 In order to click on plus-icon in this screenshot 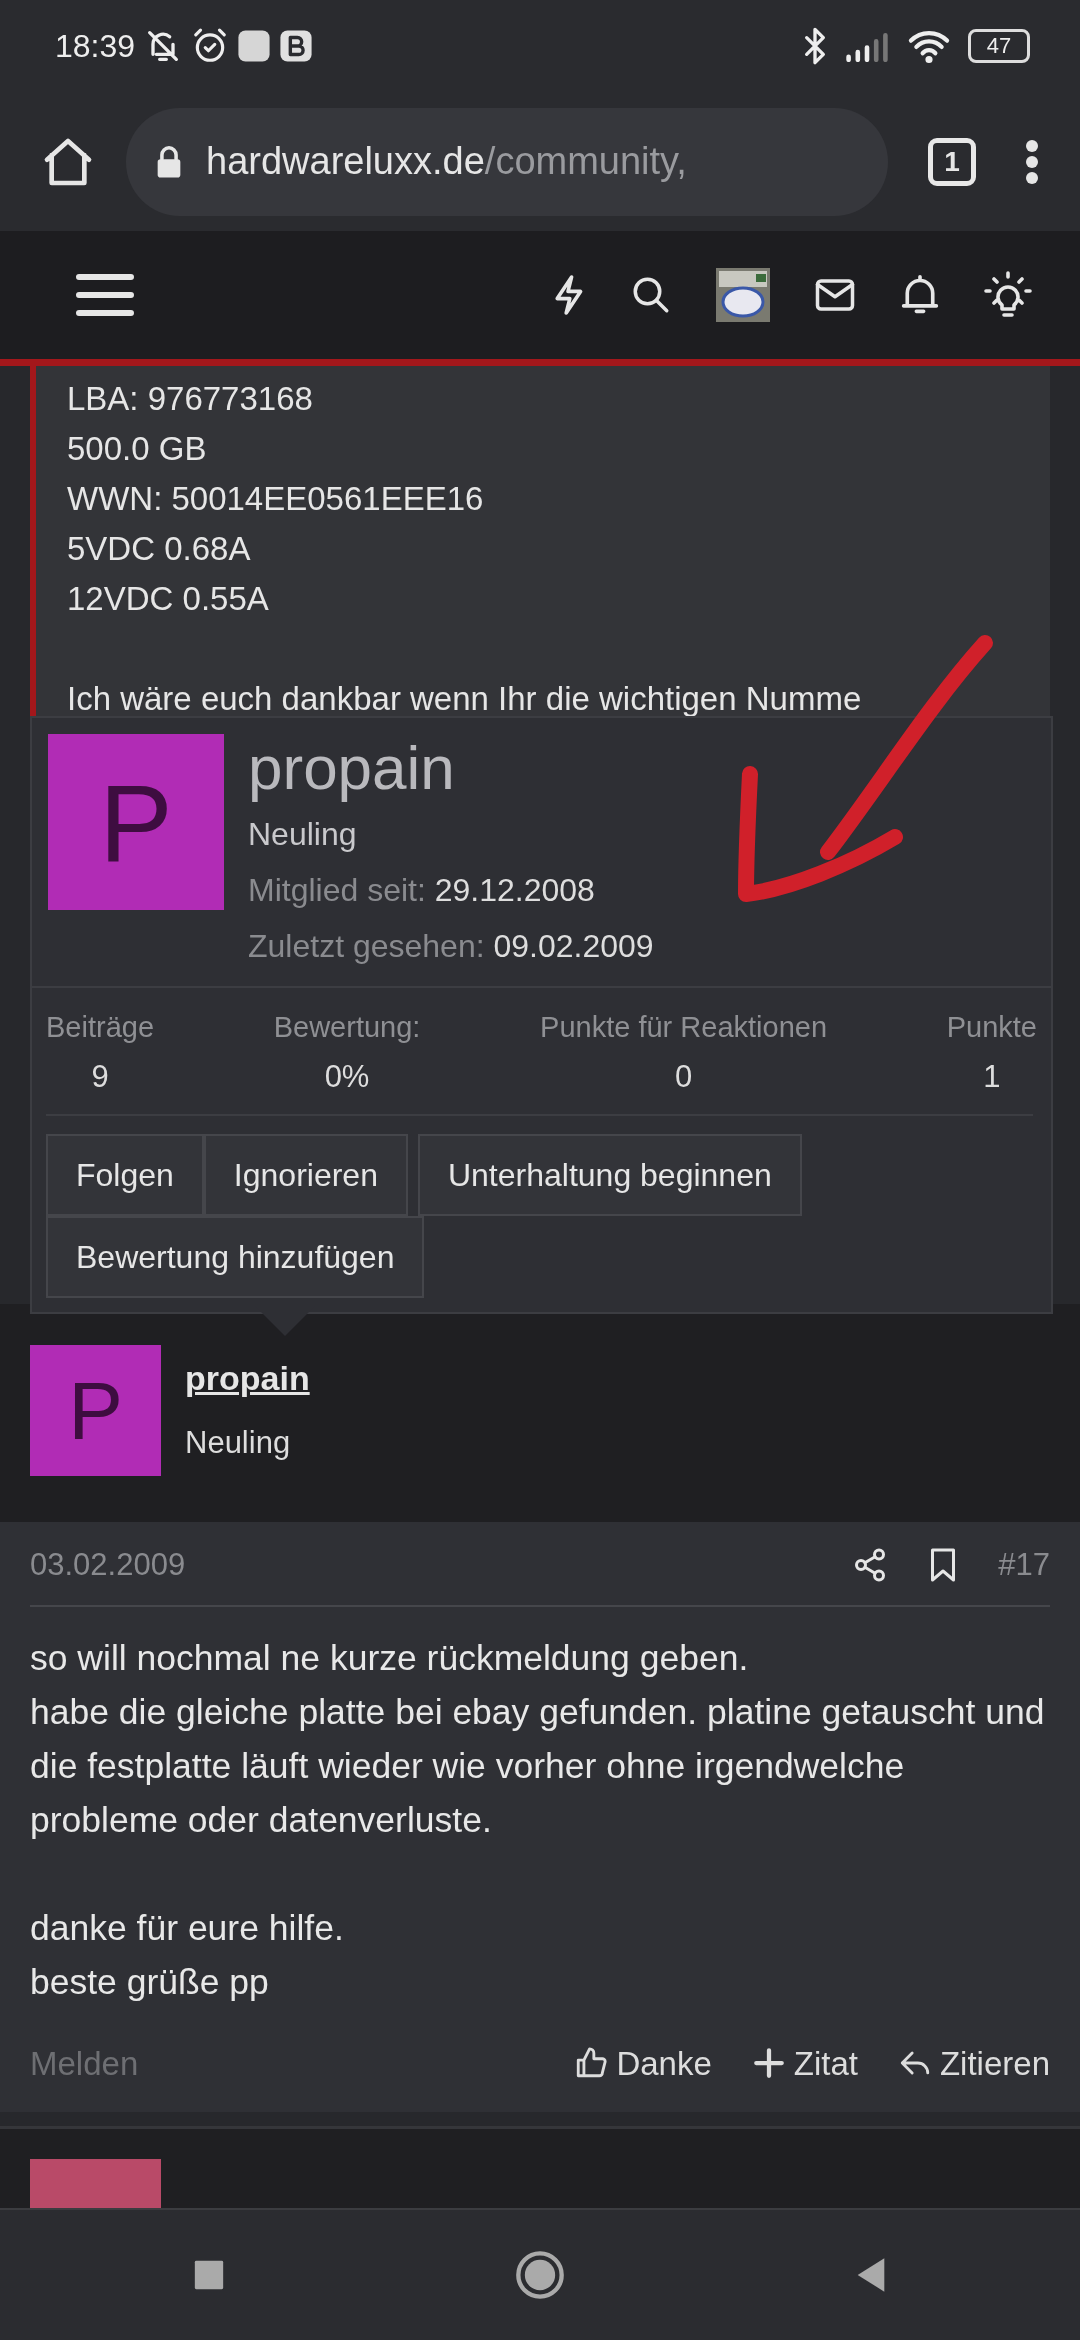, I will do `click(768, 2063)`.